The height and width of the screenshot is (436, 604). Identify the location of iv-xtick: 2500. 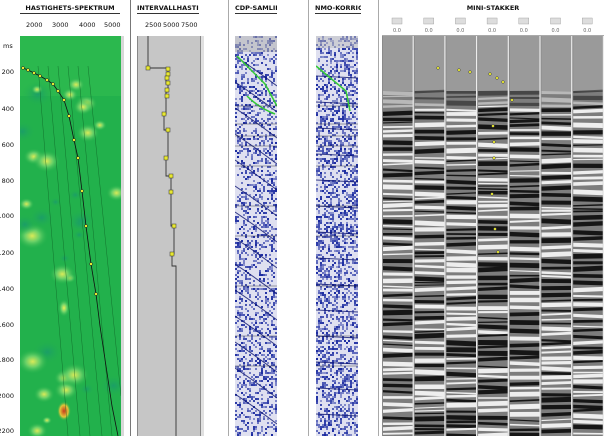
(153, 25).